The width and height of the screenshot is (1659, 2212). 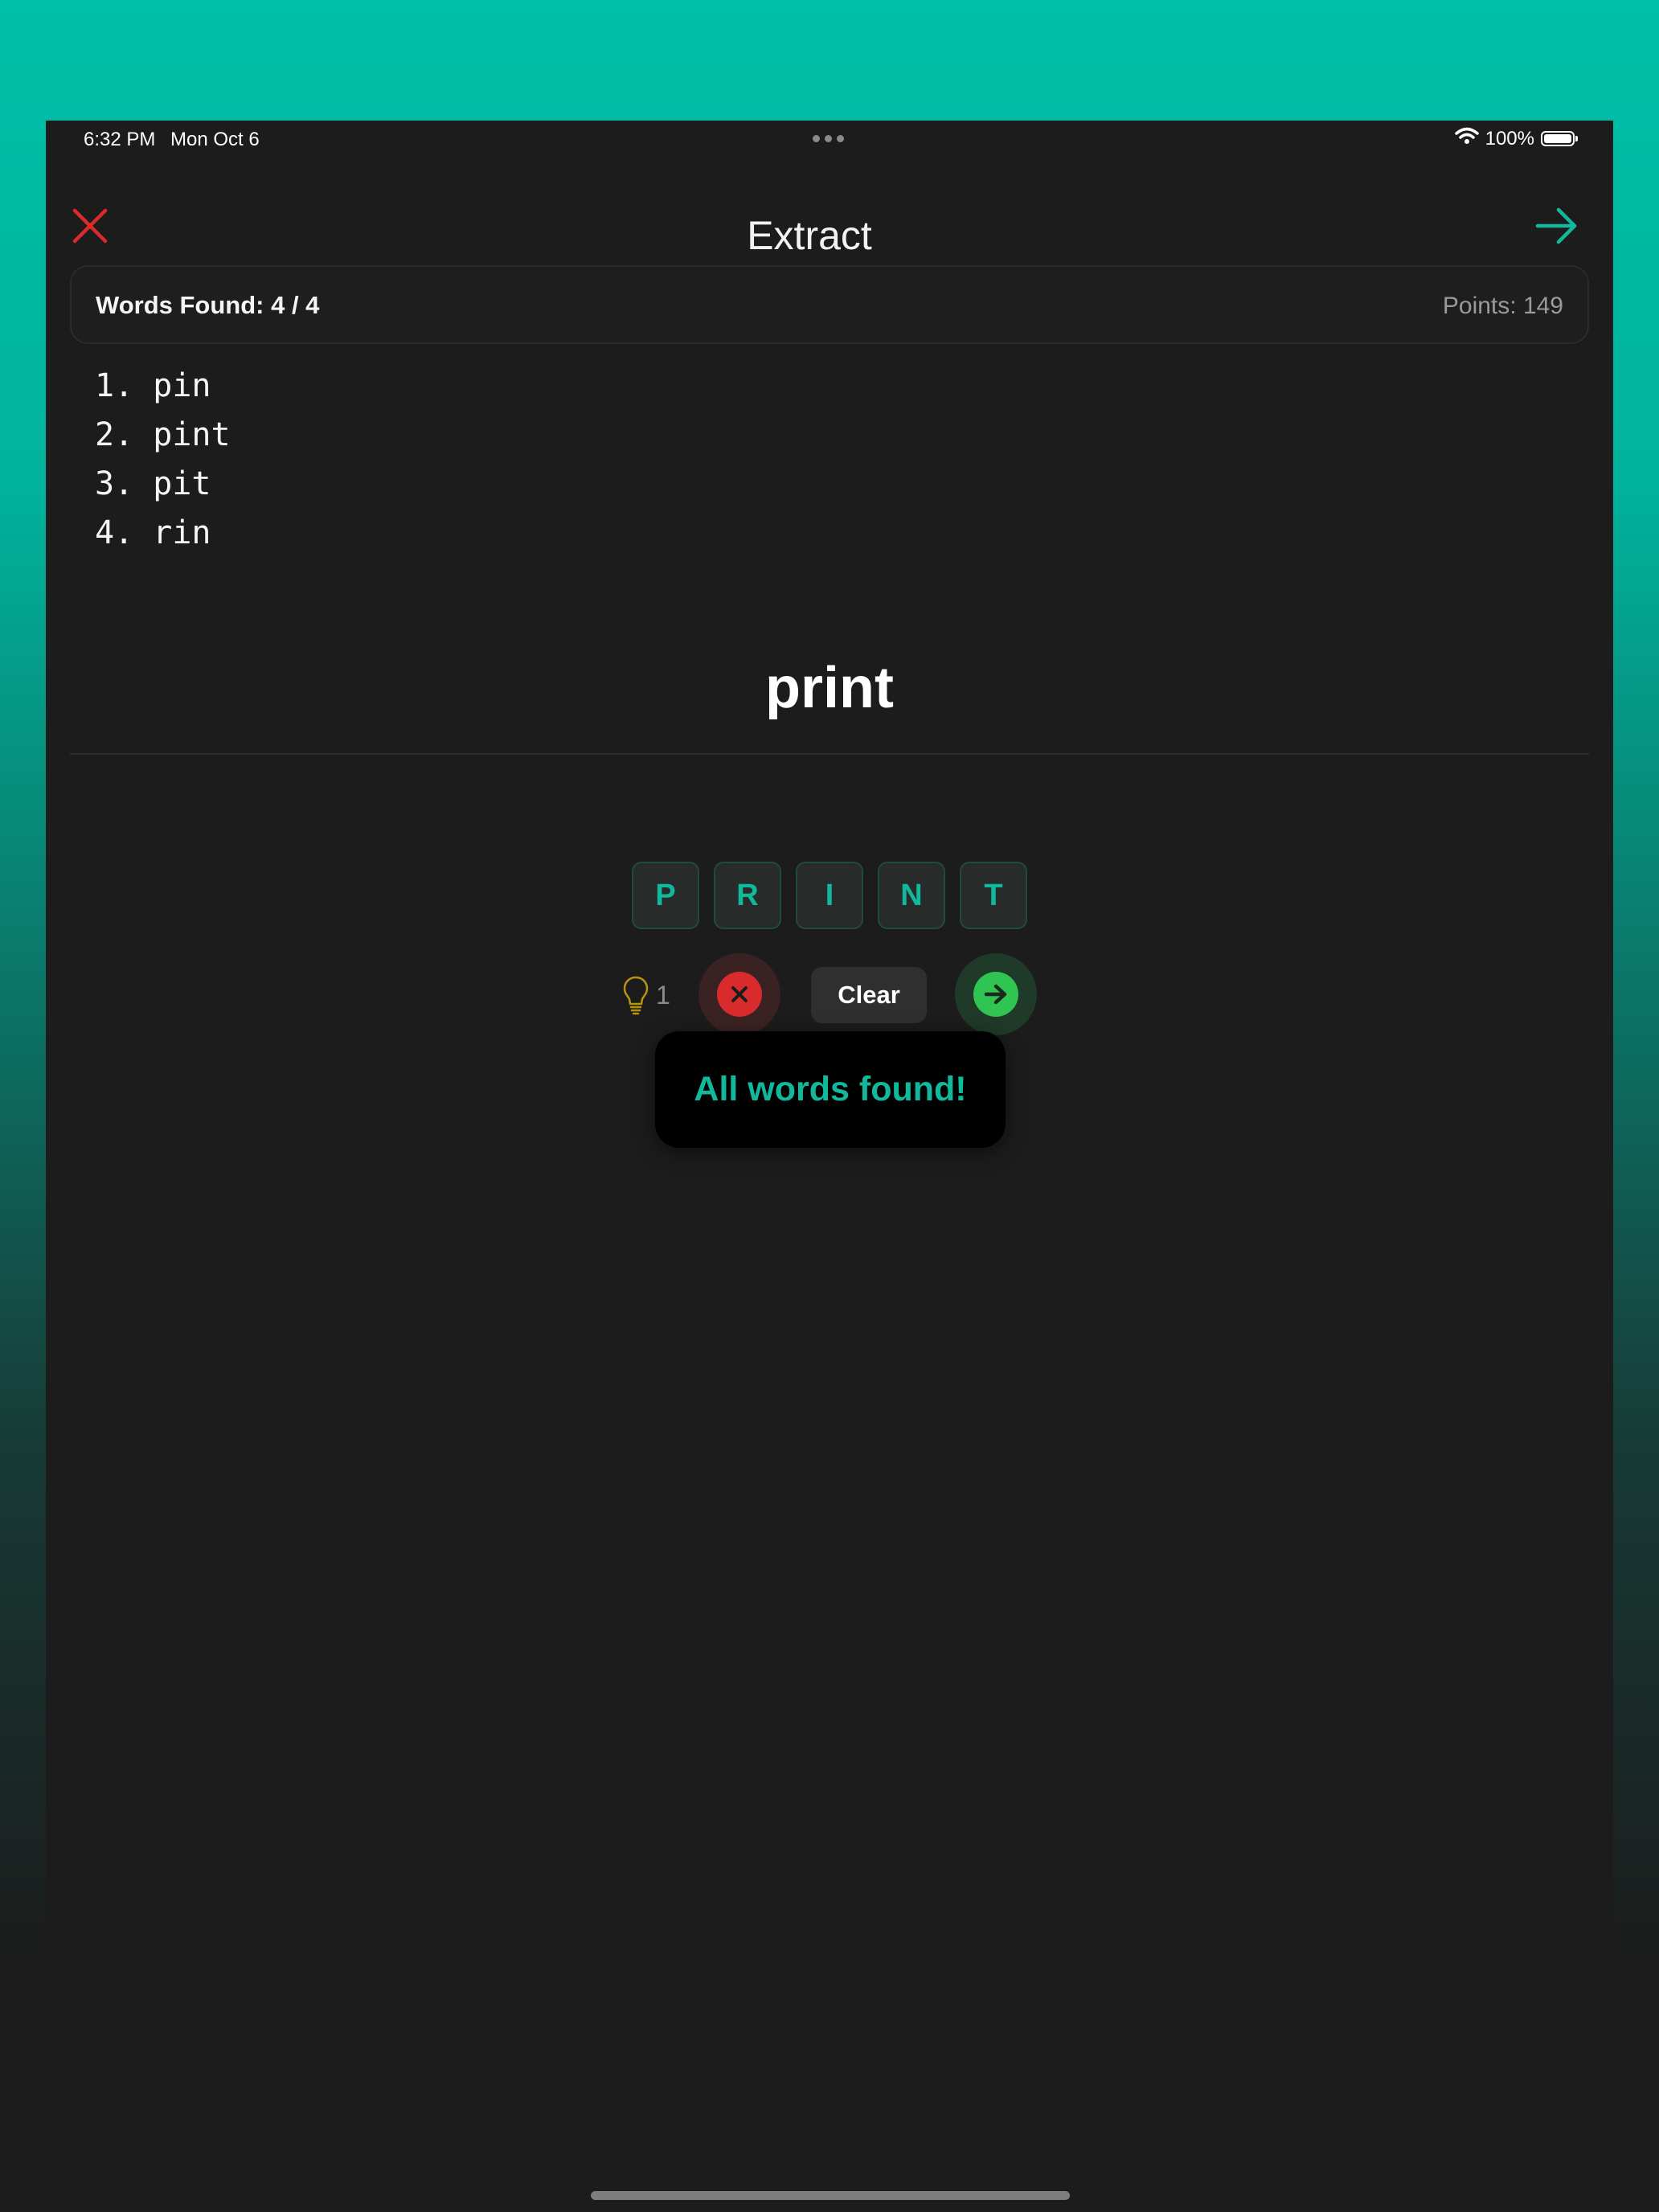 What do you see at coordinates (663, 995) in the screenshot?
I see `hint-count: 1` at bounding box center [663, 995].